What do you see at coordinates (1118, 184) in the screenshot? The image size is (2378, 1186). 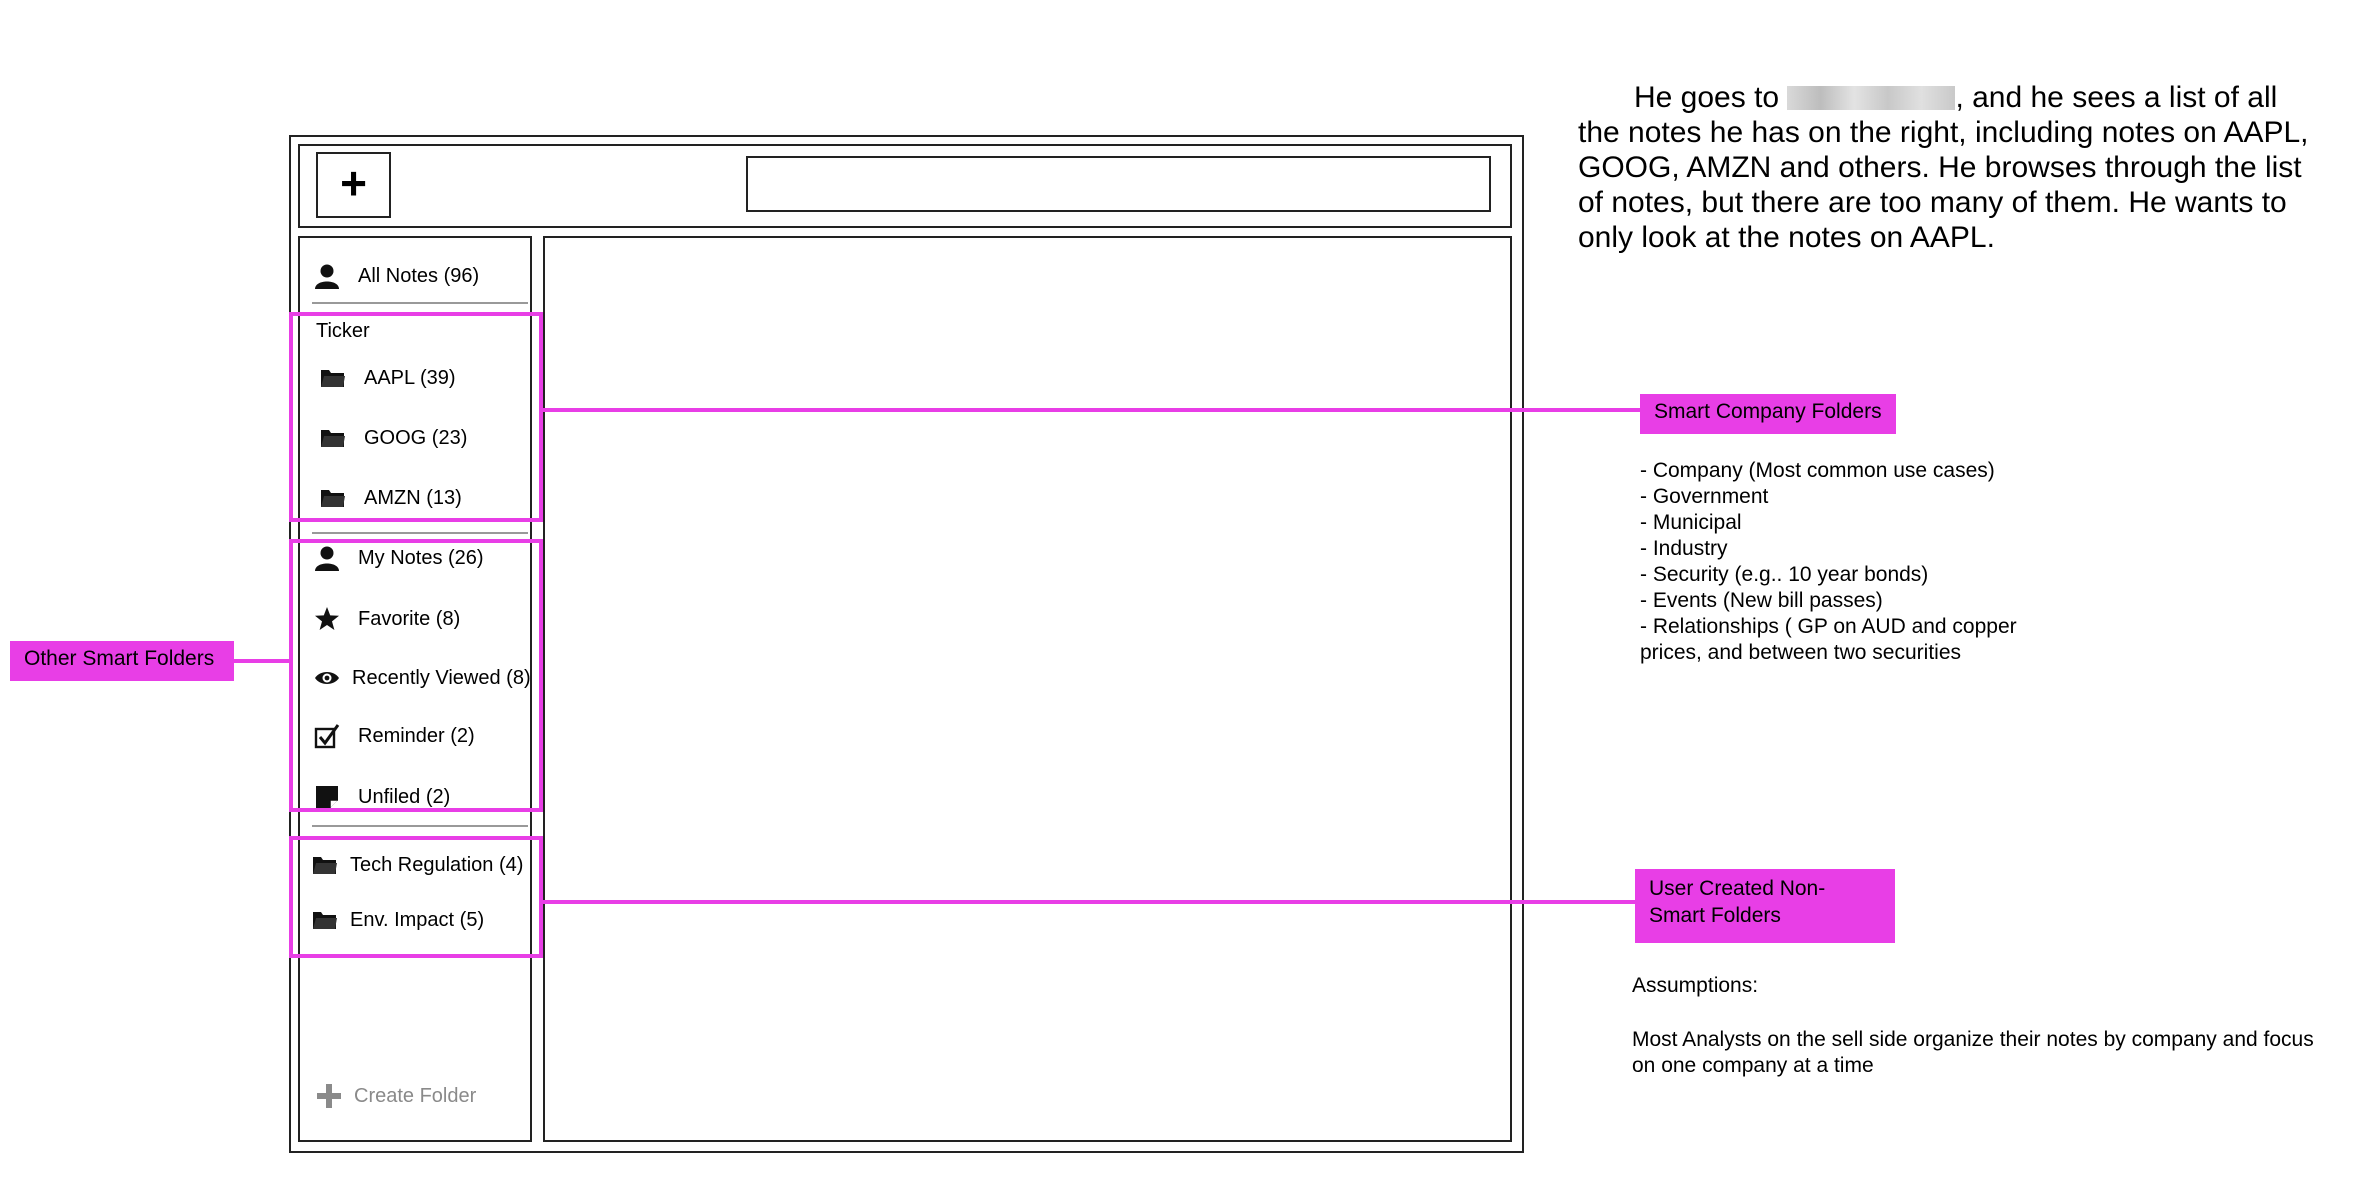 I see `search-input` at bounding box center [1118, 184].